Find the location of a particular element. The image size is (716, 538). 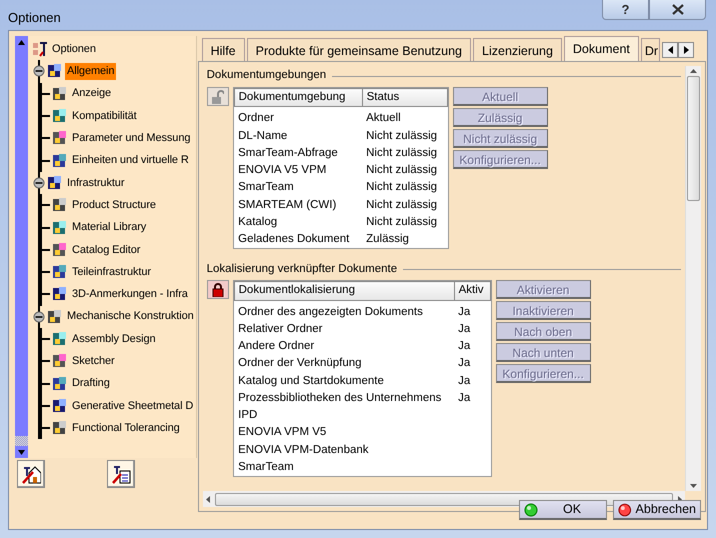

ok-button: OK is located at coordinates (563, 510).